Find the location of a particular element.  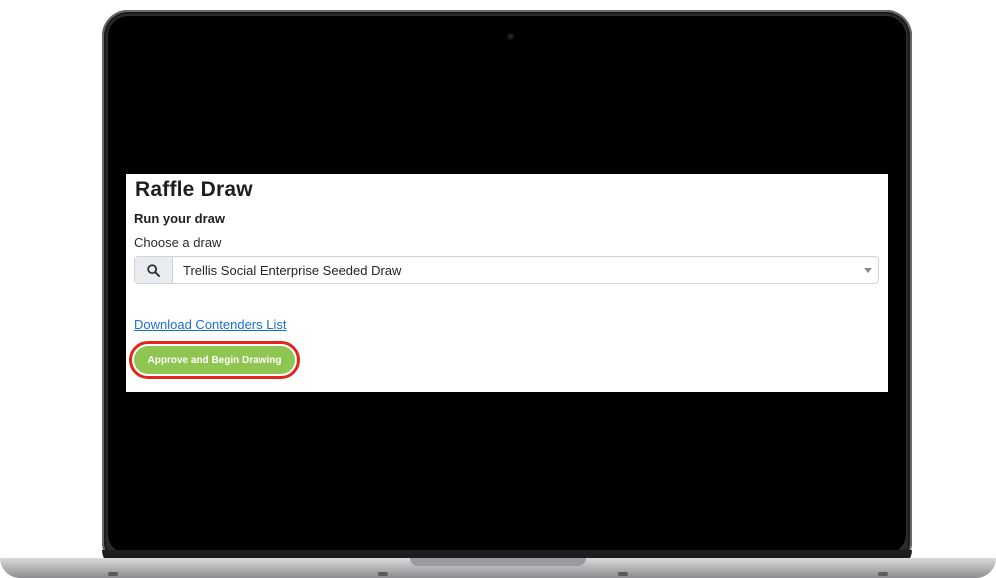

draw-select-value: Trellis Social Enterprise Seeded Draw is located at coordinates (292, 270).